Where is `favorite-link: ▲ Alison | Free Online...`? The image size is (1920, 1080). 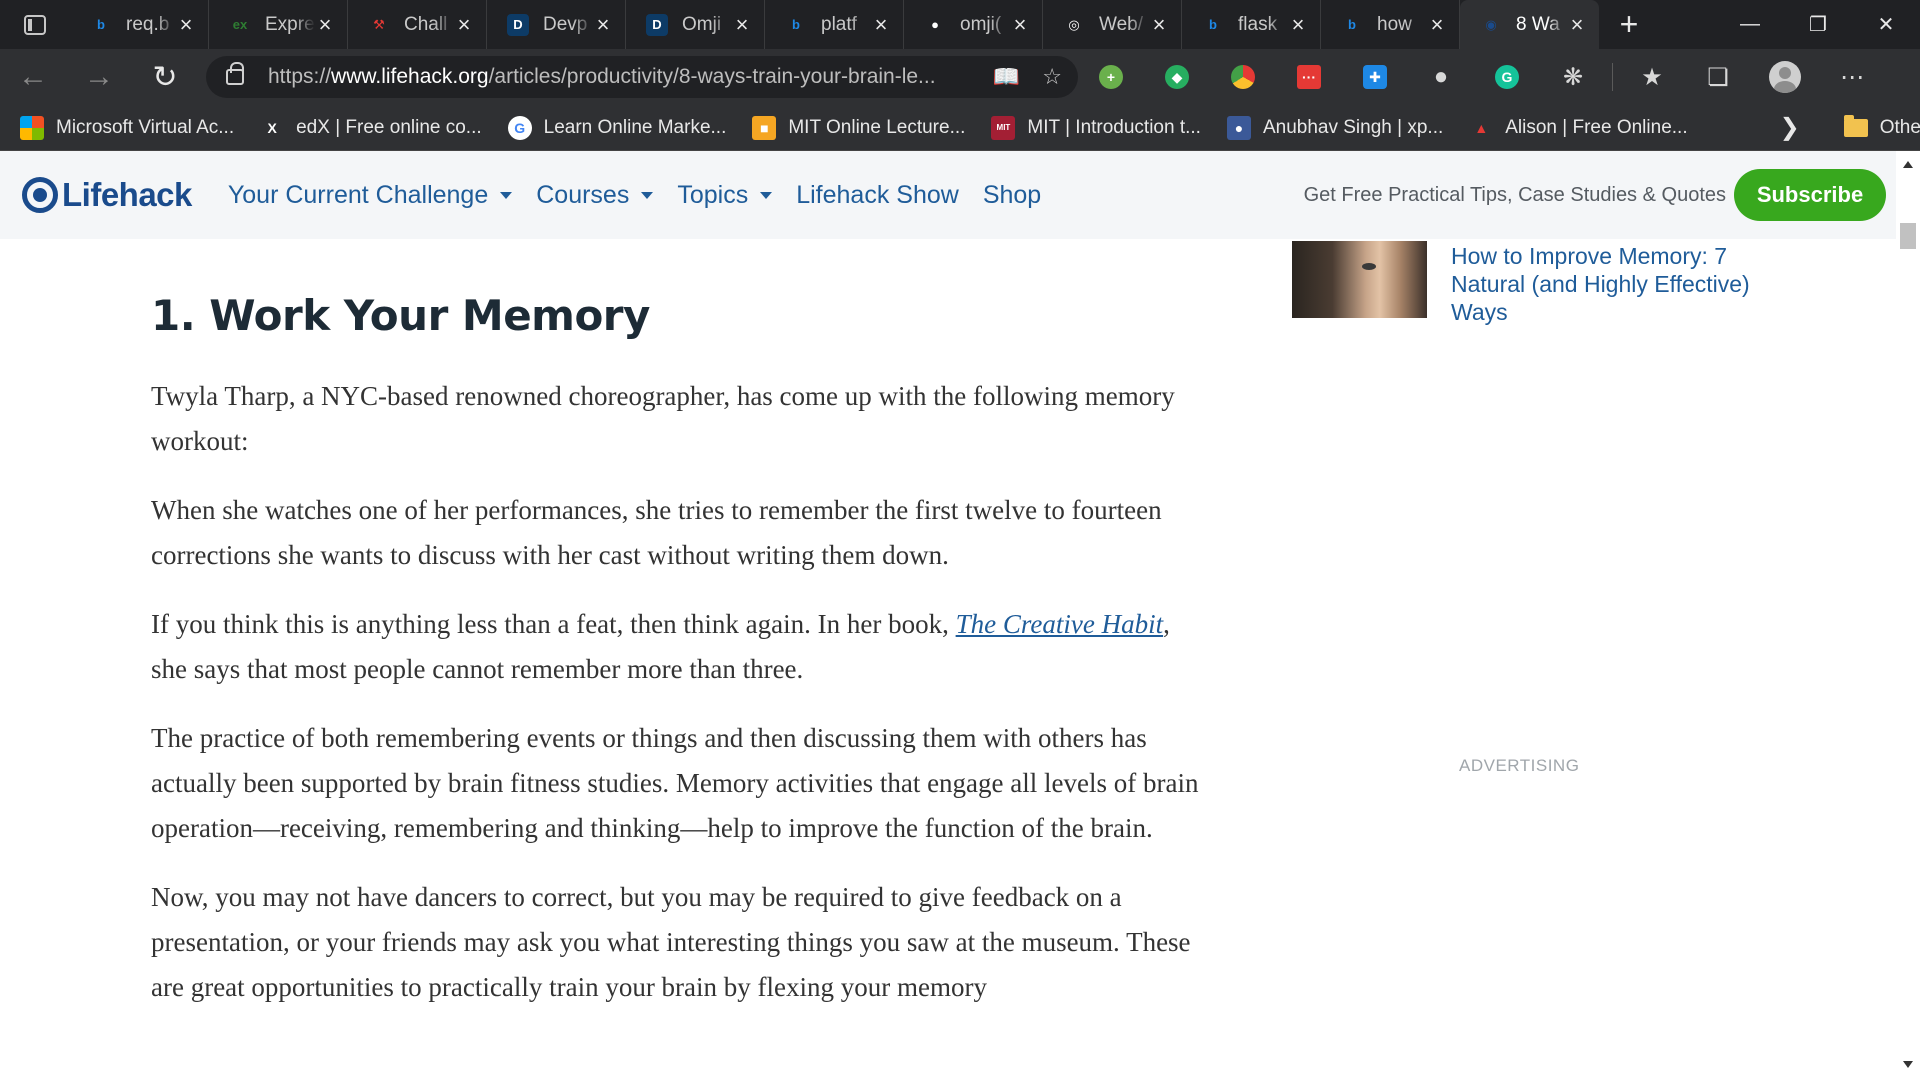 favorite-link: ▲ Alison | Free Online... is located at coordinates (1578, 128).